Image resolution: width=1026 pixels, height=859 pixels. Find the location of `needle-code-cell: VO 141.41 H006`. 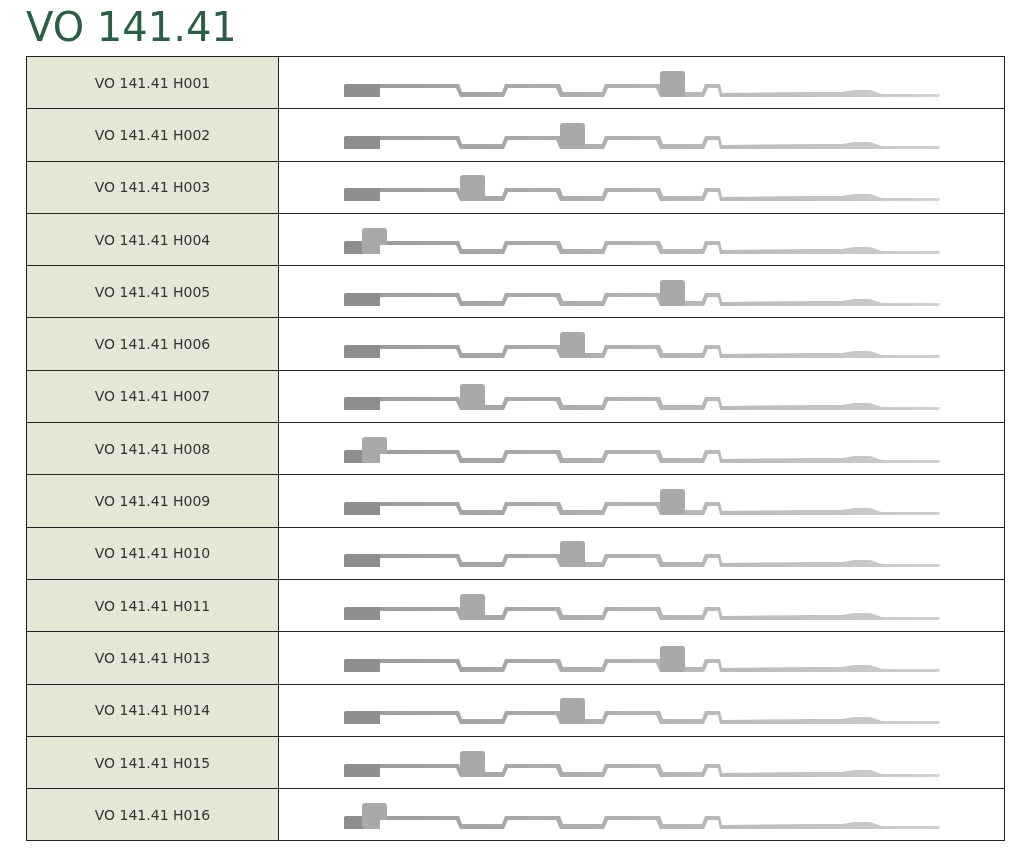

needle-code-cell: VO 141.41 H006 is located at coordinates (152, 344).